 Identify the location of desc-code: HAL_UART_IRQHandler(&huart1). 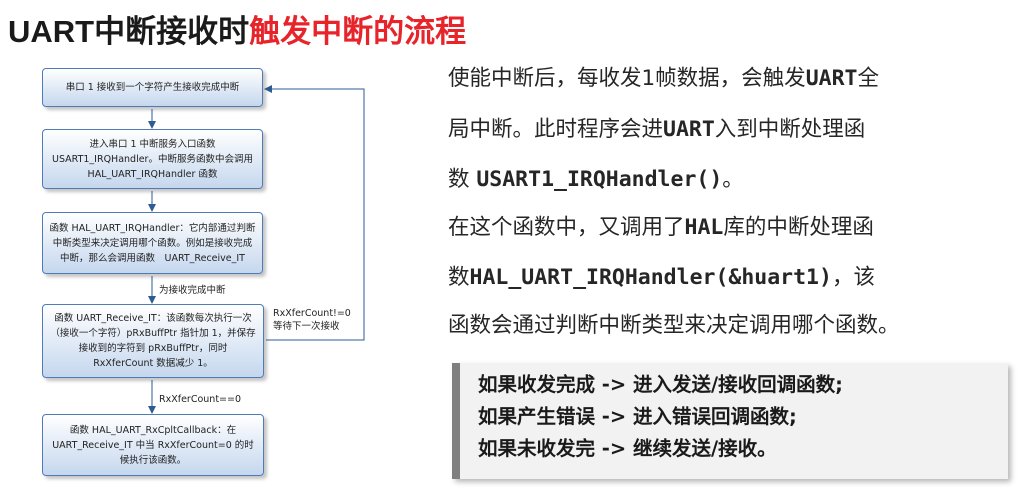
(650, 277).